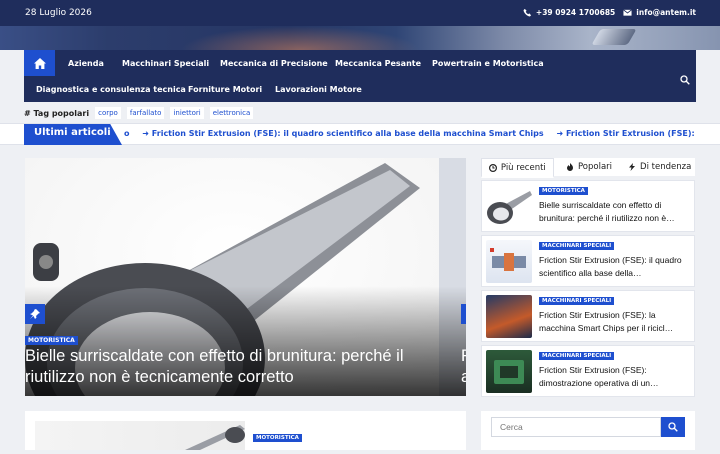 This screenshot has height=454, width=720. Describe the element at coordinates (140, 435) in the screenshot. I see `article-image` at that location.